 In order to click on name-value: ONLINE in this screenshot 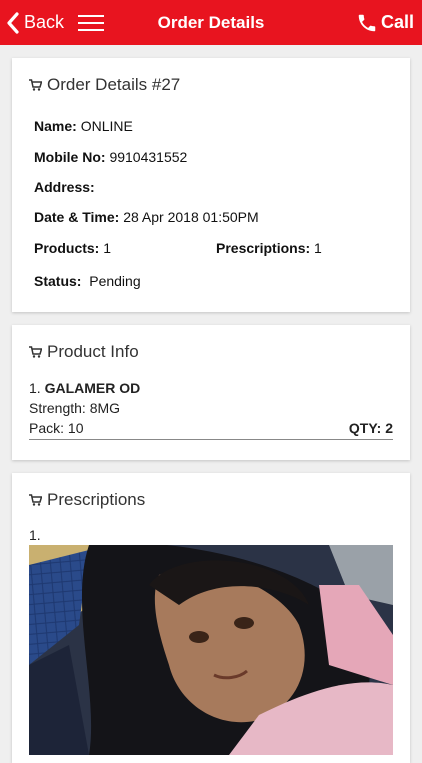, I will do `click(106, 126)`.